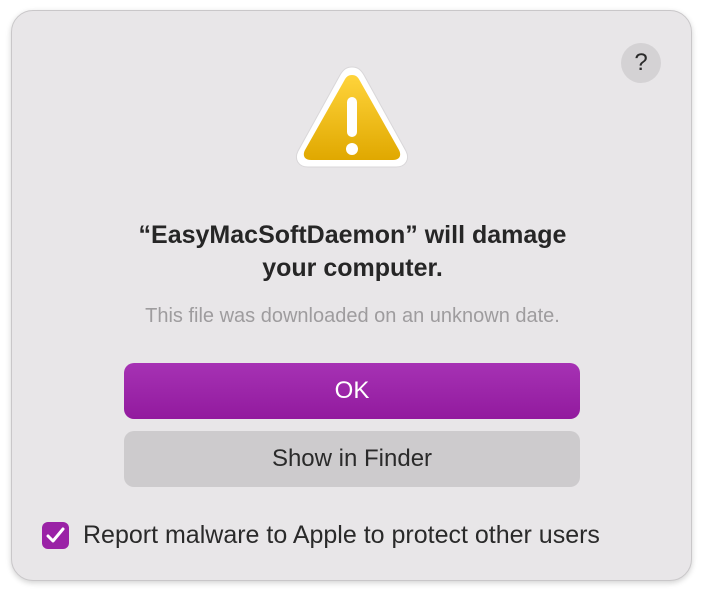  I want to click on report-malware-checkbox, so click(55, 535).